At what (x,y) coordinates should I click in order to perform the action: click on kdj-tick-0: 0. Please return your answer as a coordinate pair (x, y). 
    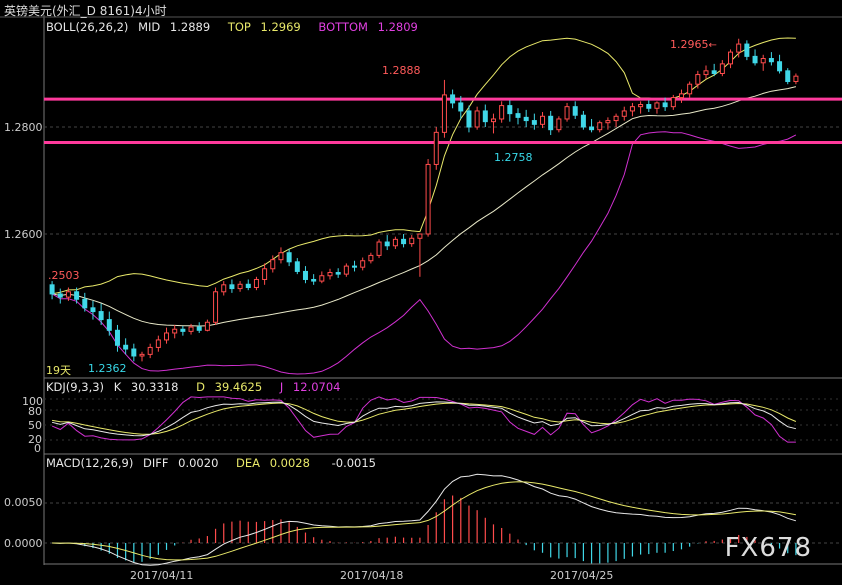
    Looking at the image, I should click on (37, 448).